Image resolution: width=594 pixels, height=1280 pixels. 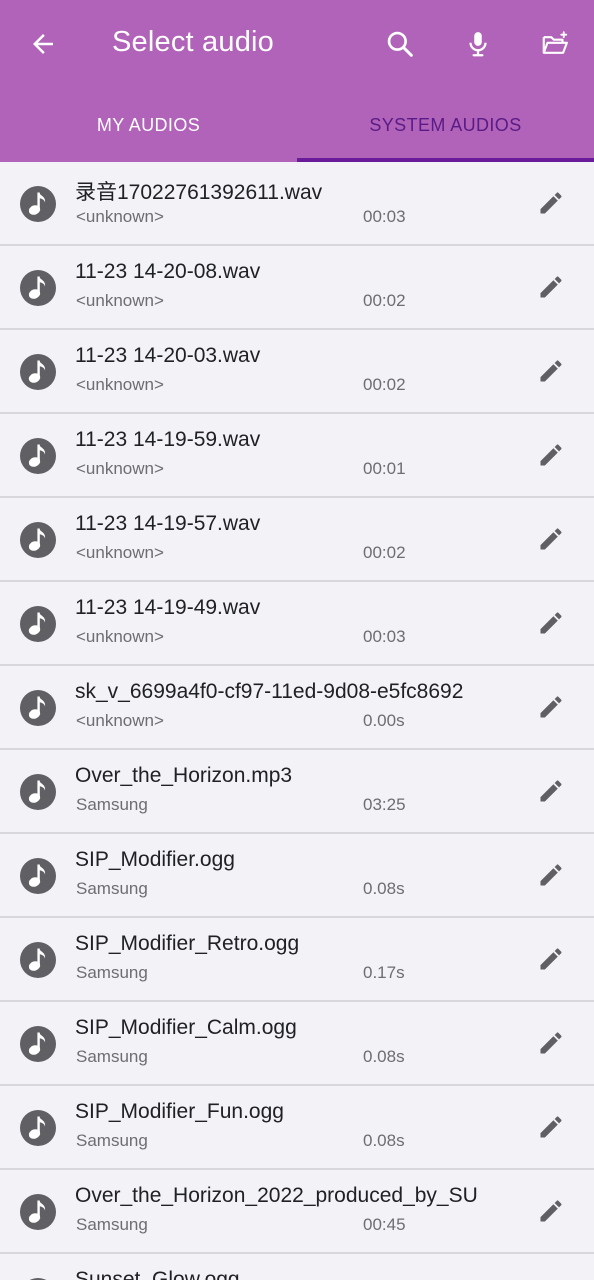 What do you see at coordinates (179, 1111) in the screenshot?
I see `audio-name: SIP_Modifier_Fun.ogg` at bounding box center [179, 1111].